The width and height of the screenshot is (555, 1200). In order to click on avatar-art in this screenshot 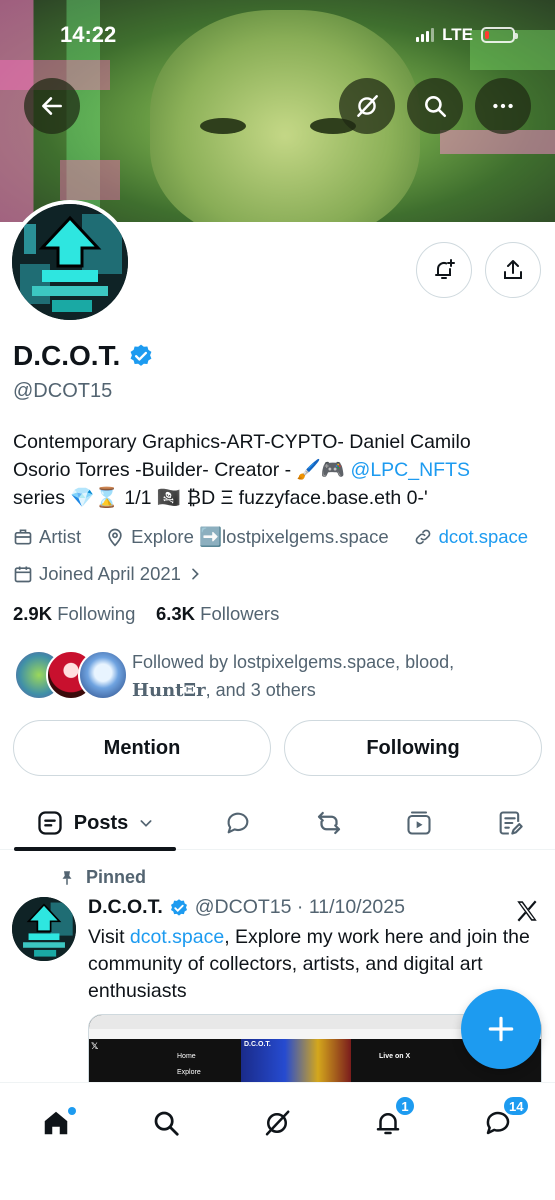, I will do `click(70, 262)`.